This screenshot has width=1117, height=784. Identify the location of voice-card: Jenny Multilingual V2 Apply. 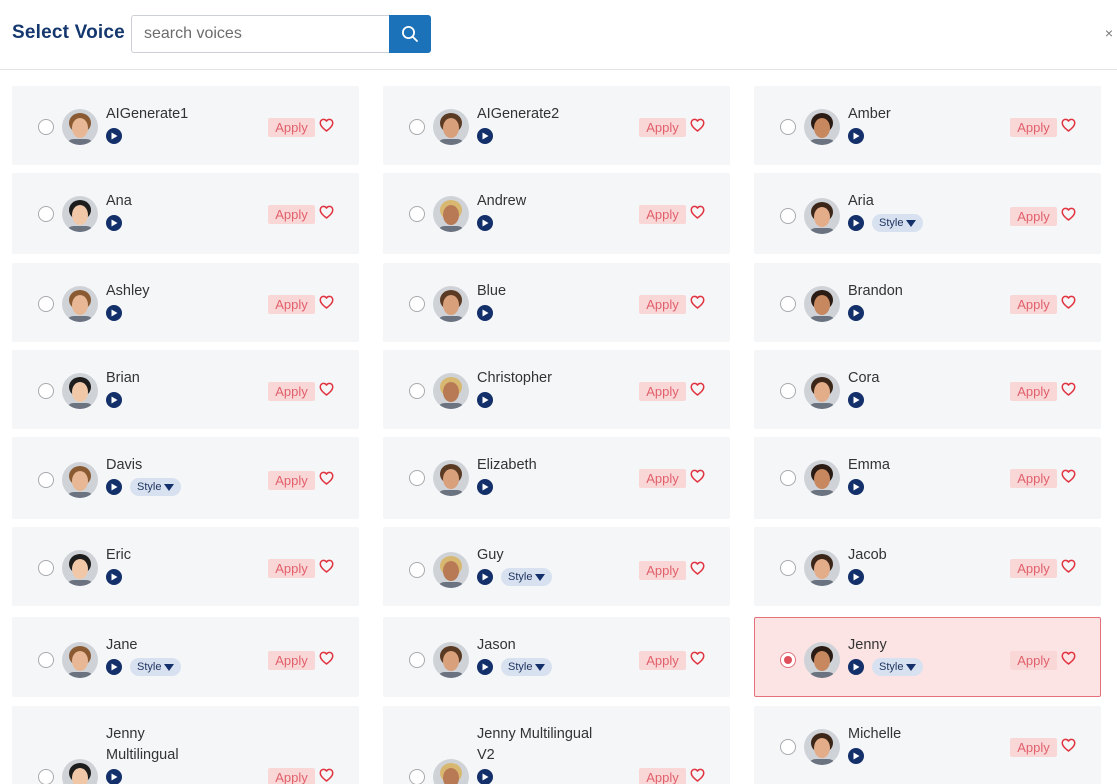
(556, 745).